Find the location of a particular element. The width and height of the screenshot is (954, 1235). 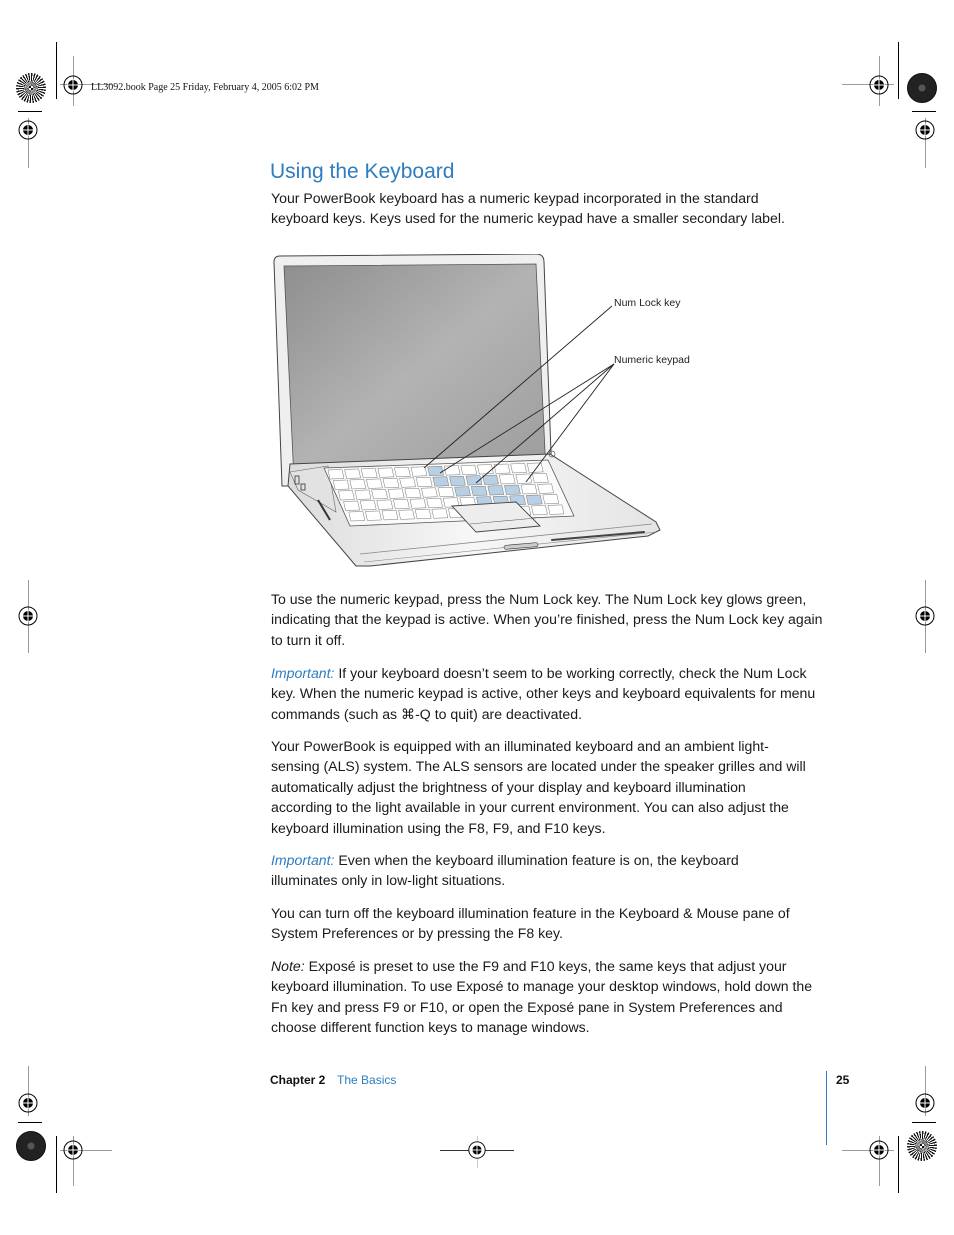

footer-chapter: Chapter 2 is located at coordinates (298, 1080).